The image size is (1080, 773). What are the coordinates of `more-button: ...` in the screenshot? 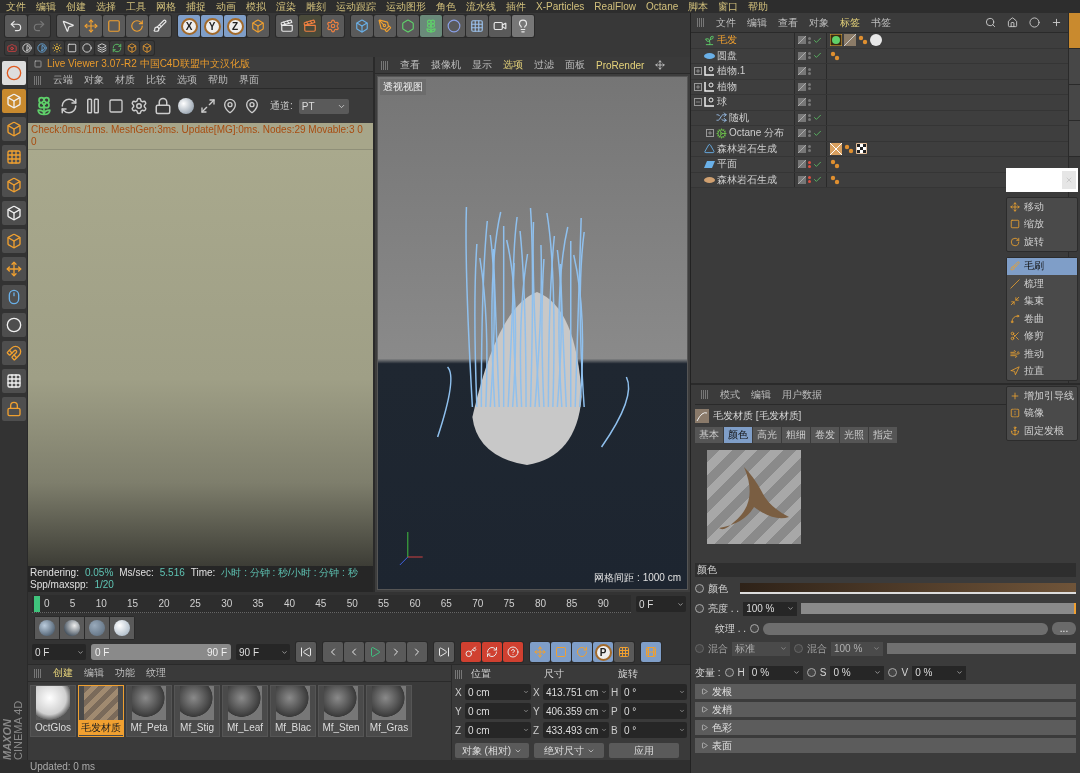 It's located at (1064, 628).